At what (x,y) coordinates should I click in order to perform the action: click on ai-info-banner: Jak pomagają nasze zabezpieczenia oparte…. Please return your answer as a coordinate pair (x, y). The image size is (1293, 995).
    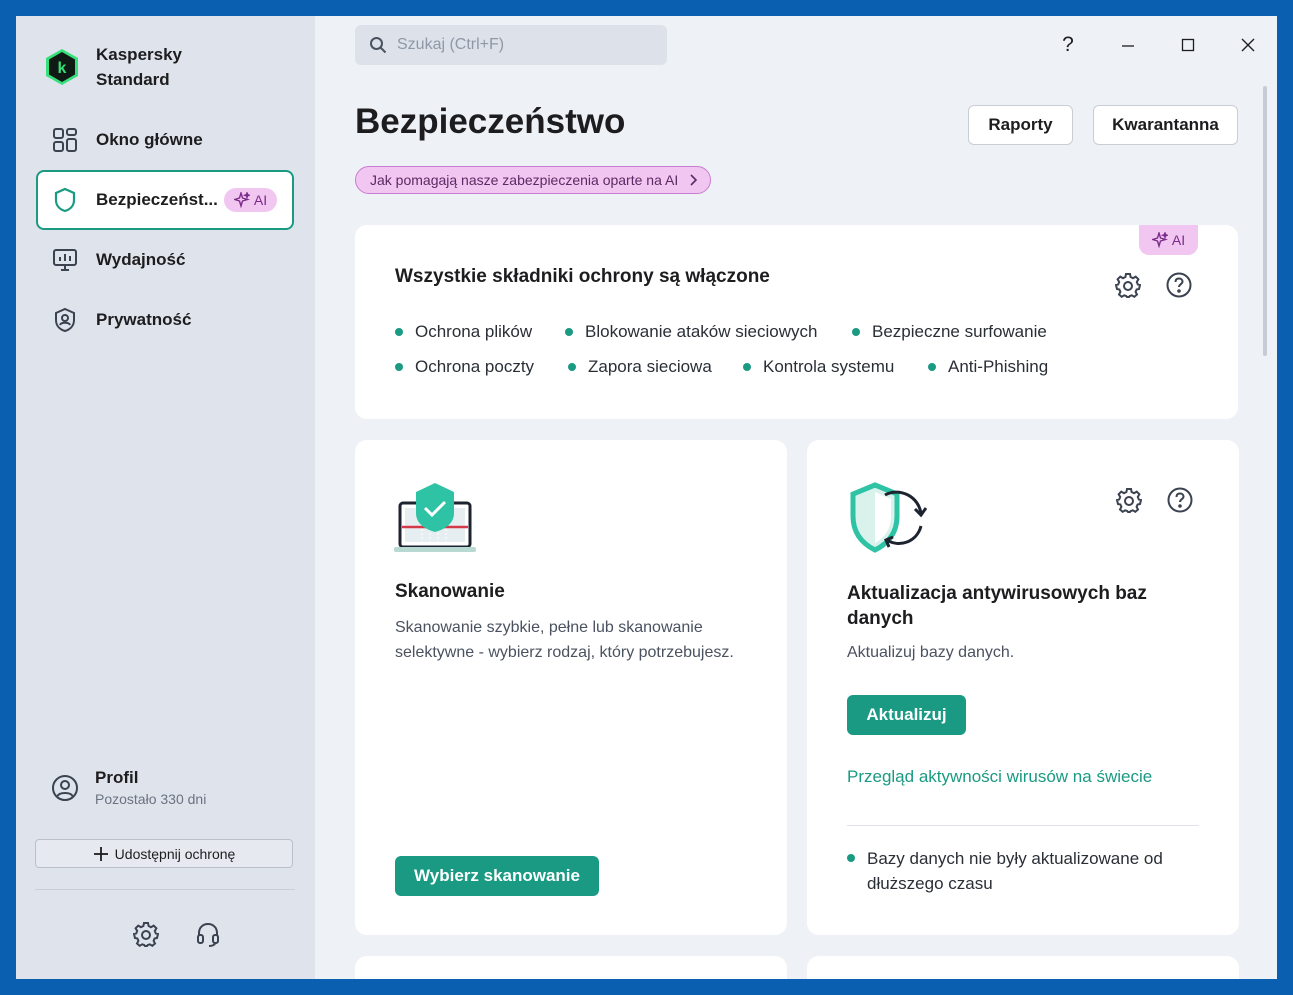
    Looking at the image, I should click on (533, 180).